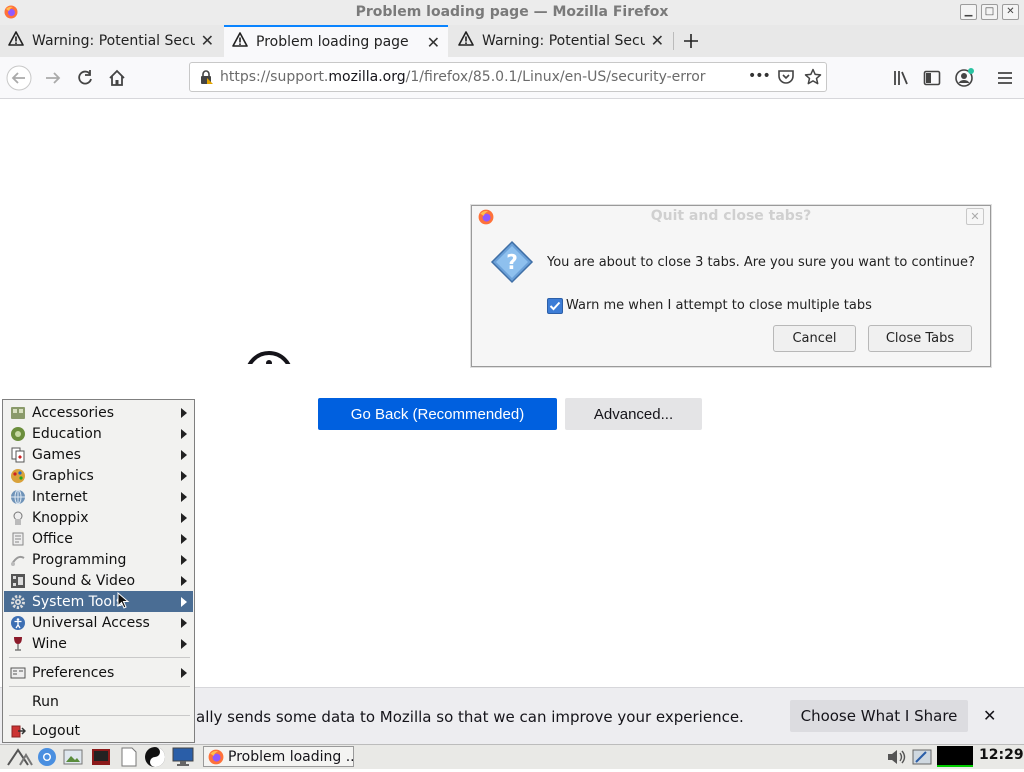  Describe the element at coordinates (98, 672) in the screenshot. I see `menu-item-preferences: Preferences` at that location.